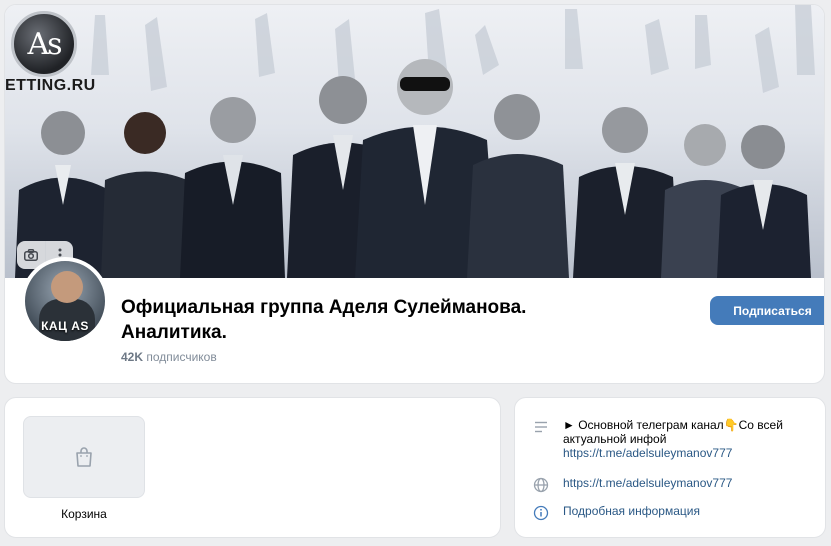 The image size is (831, 546). I want to click on cover-logo: As, so click(44, 44).